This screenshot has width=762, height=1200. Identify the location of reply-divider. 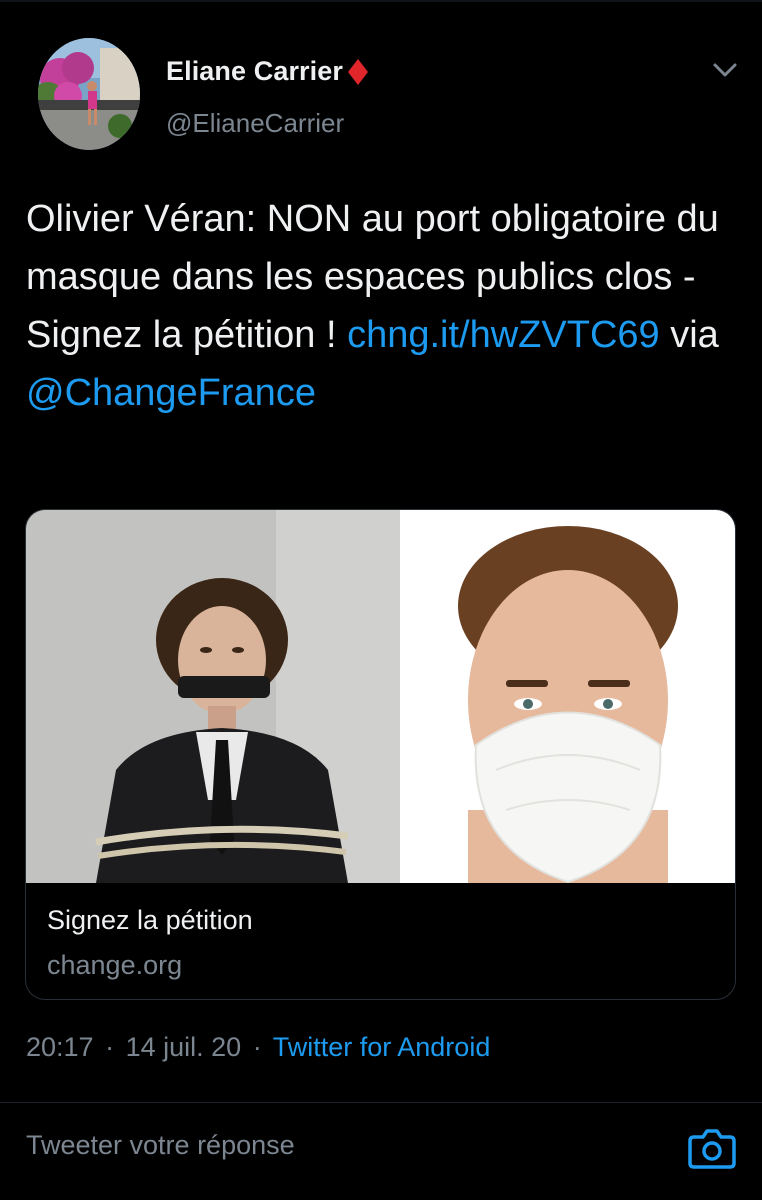
(381, 1102).